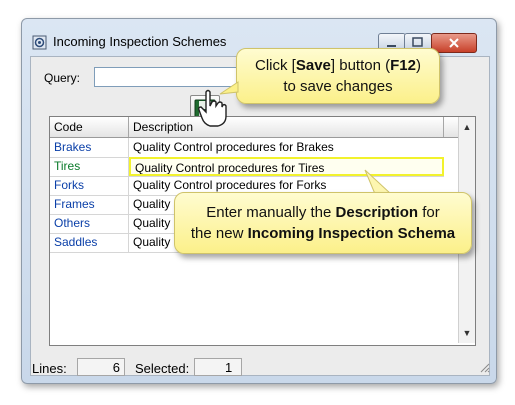  Describe the element at coordinates (89, 204) in the screenshot. I see `code-cell: Frames` at that location.